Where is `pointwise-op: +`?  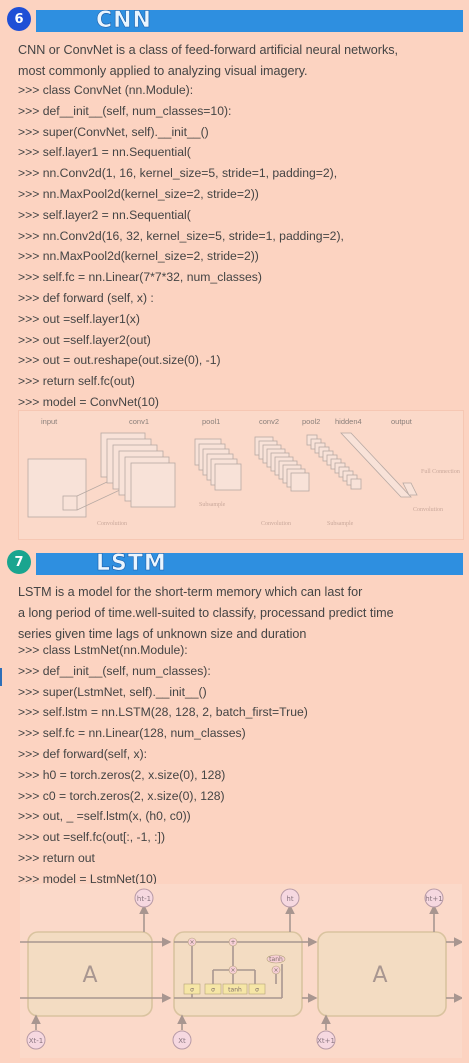 pointwise-op: + is located at coordinates (232, 942).